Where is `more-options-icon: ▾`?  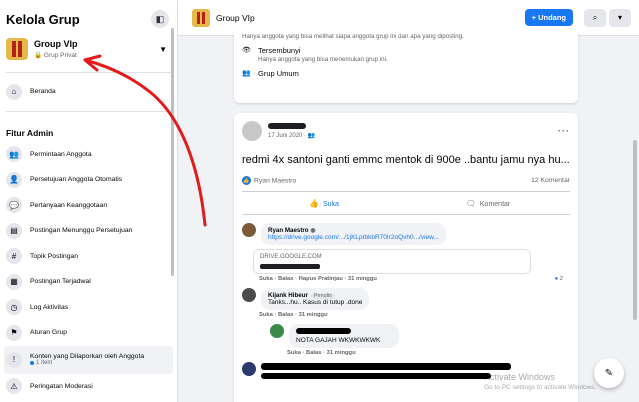 more-options-icon: ▾ is located at coordinates (620, 17).